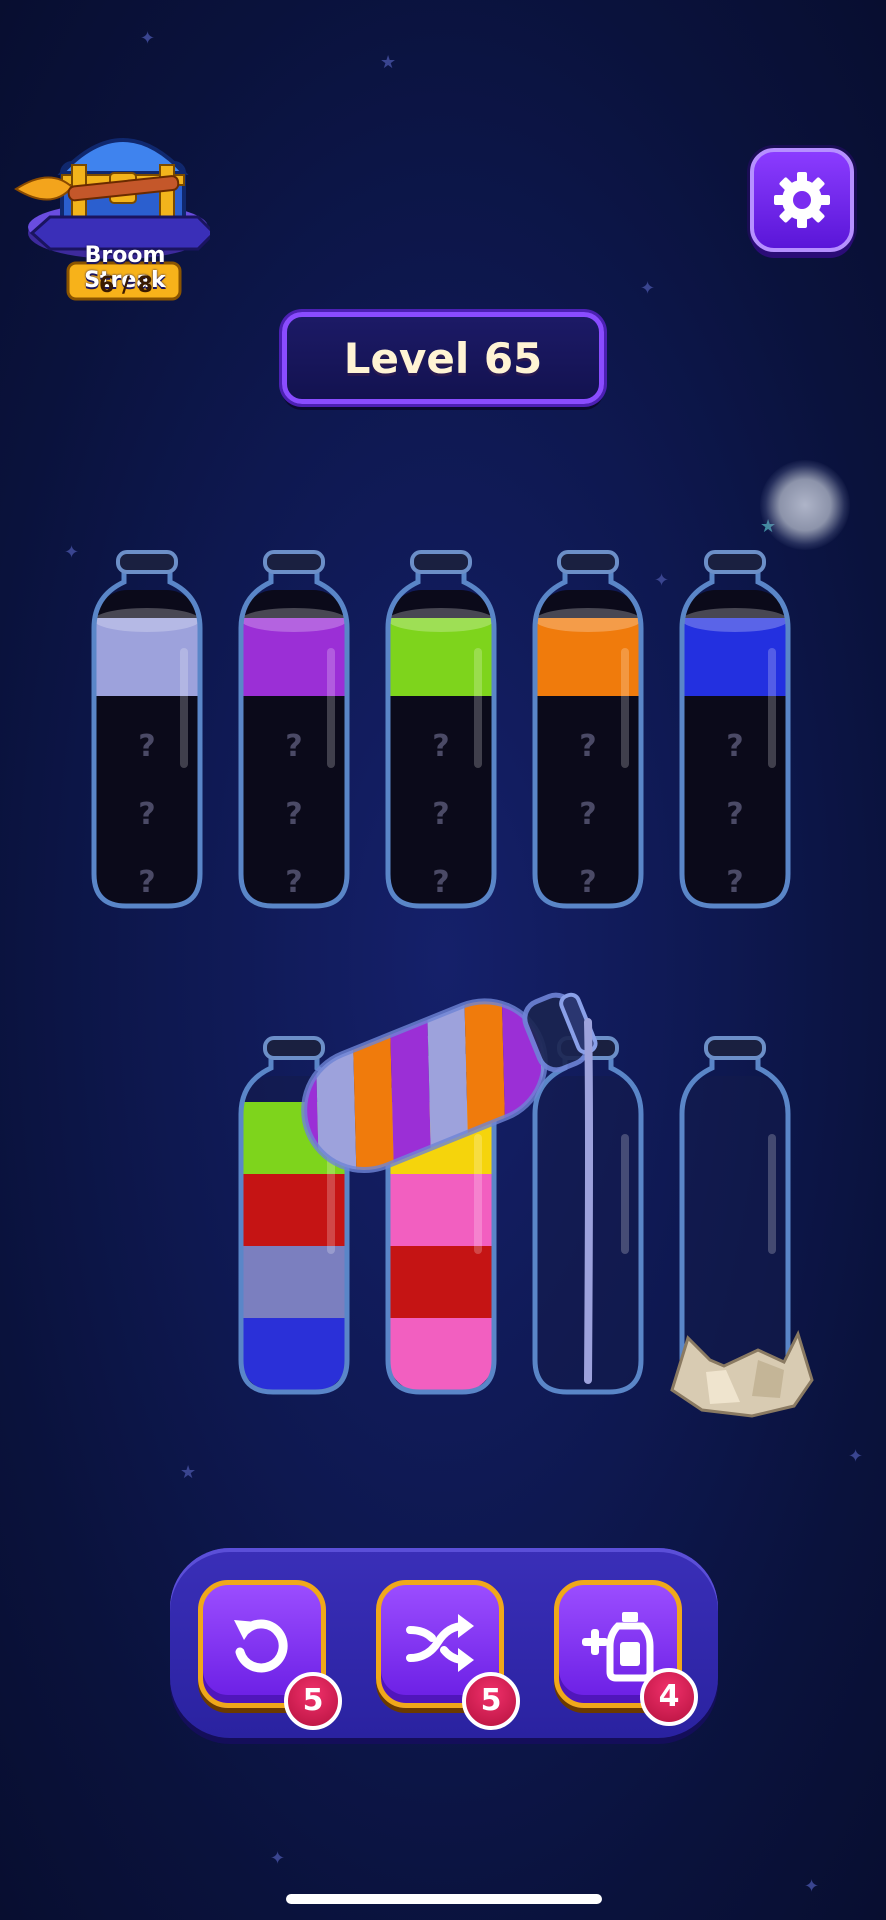  I want to click on streak-progress: 6 / 8, so click(126, 285).